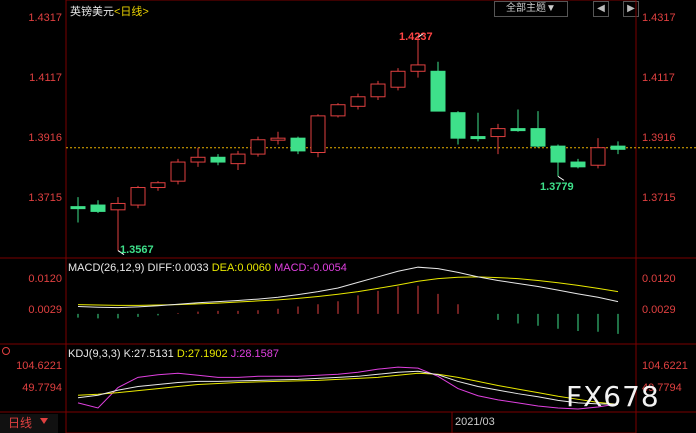 The width and height of the screenshot is (696, 433). What do you see at coordinates (613, 396) in the screenshot?
I see `watermark-logo: FX678` at bounding box center [613, 396].